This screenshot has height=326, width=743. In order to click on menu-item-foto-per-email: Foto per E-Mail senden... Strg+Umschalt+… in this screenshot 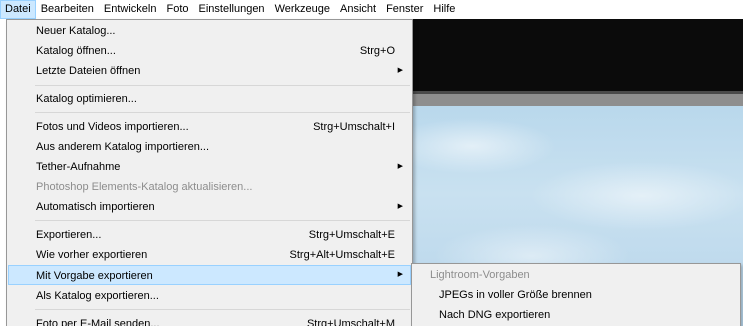, I will do `click(209, 320)`.